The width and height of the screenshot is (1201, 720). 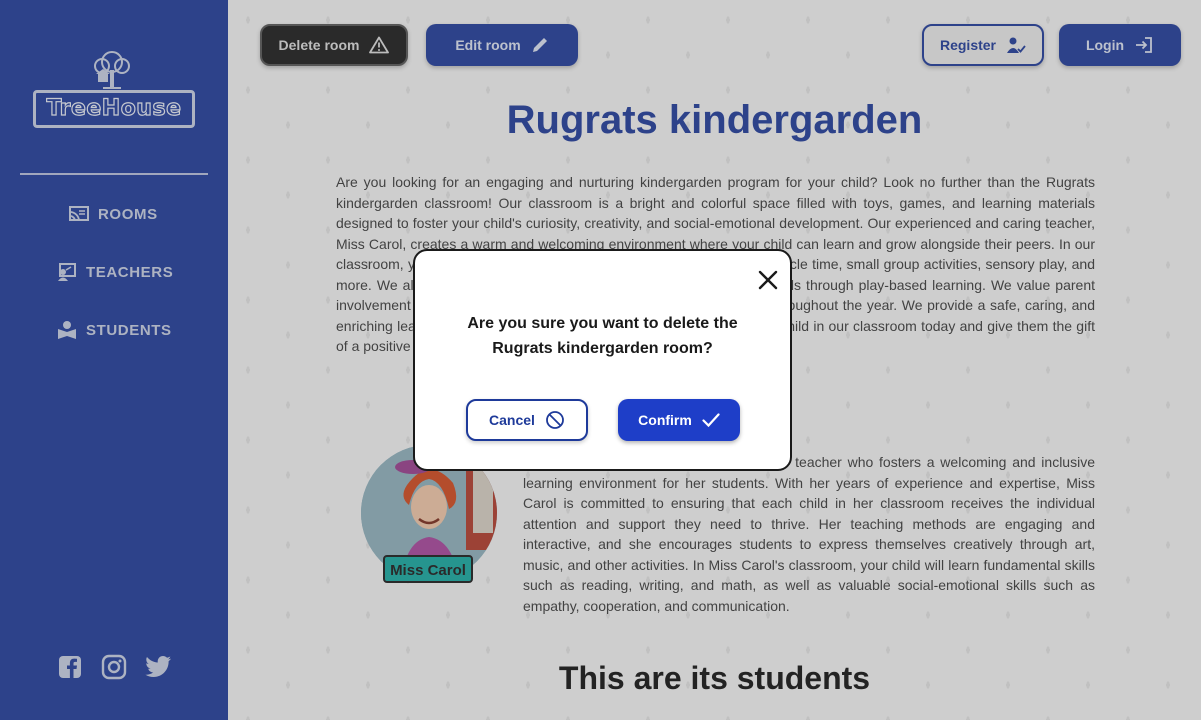 I want to click on close-icon, so click(x=768, y=280).